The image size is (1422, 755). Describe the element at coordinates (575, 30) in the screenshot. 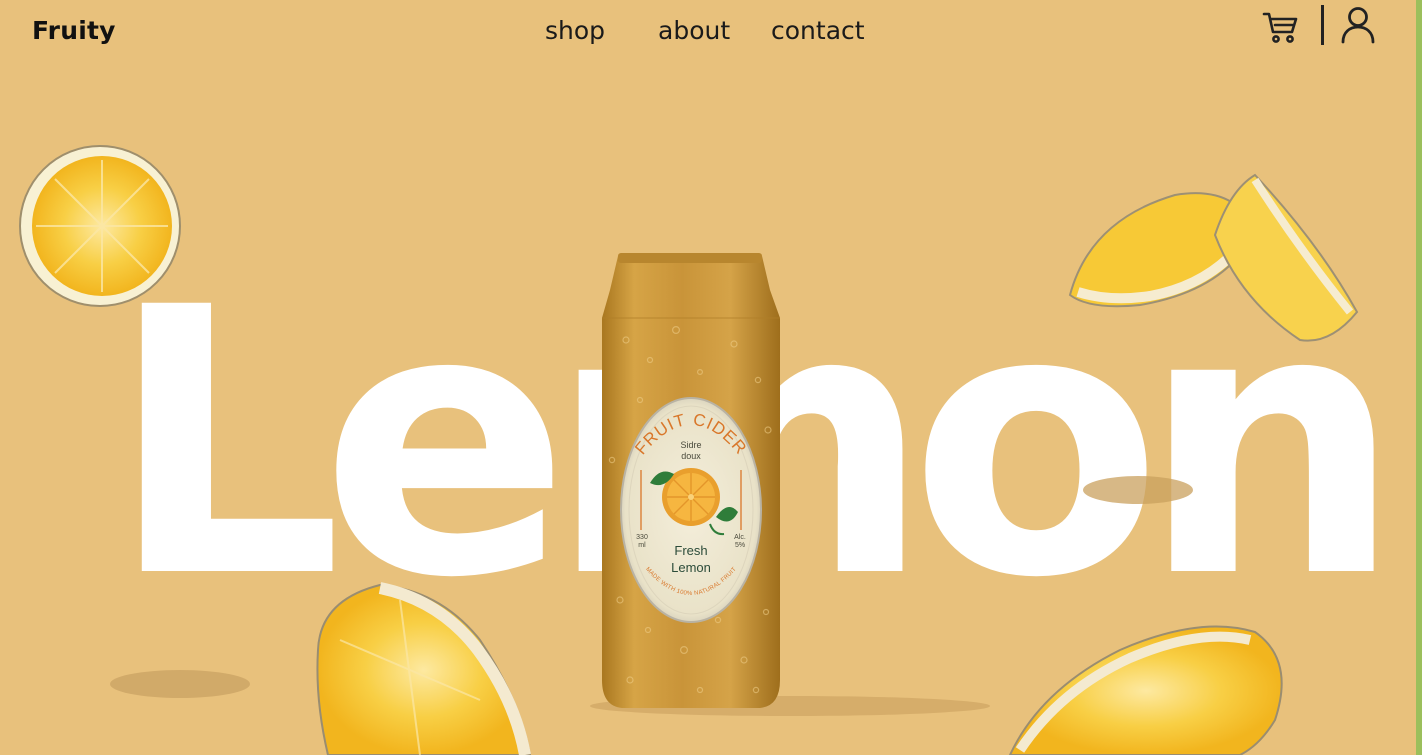

I see `nav-shop-link: shop` at that location.